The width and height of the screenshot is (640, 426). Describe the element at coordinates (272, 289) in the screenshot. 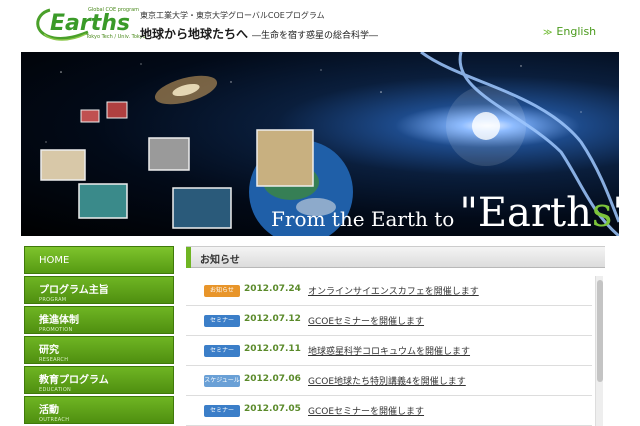

I see `news-date: 2012.07.24` at that location.